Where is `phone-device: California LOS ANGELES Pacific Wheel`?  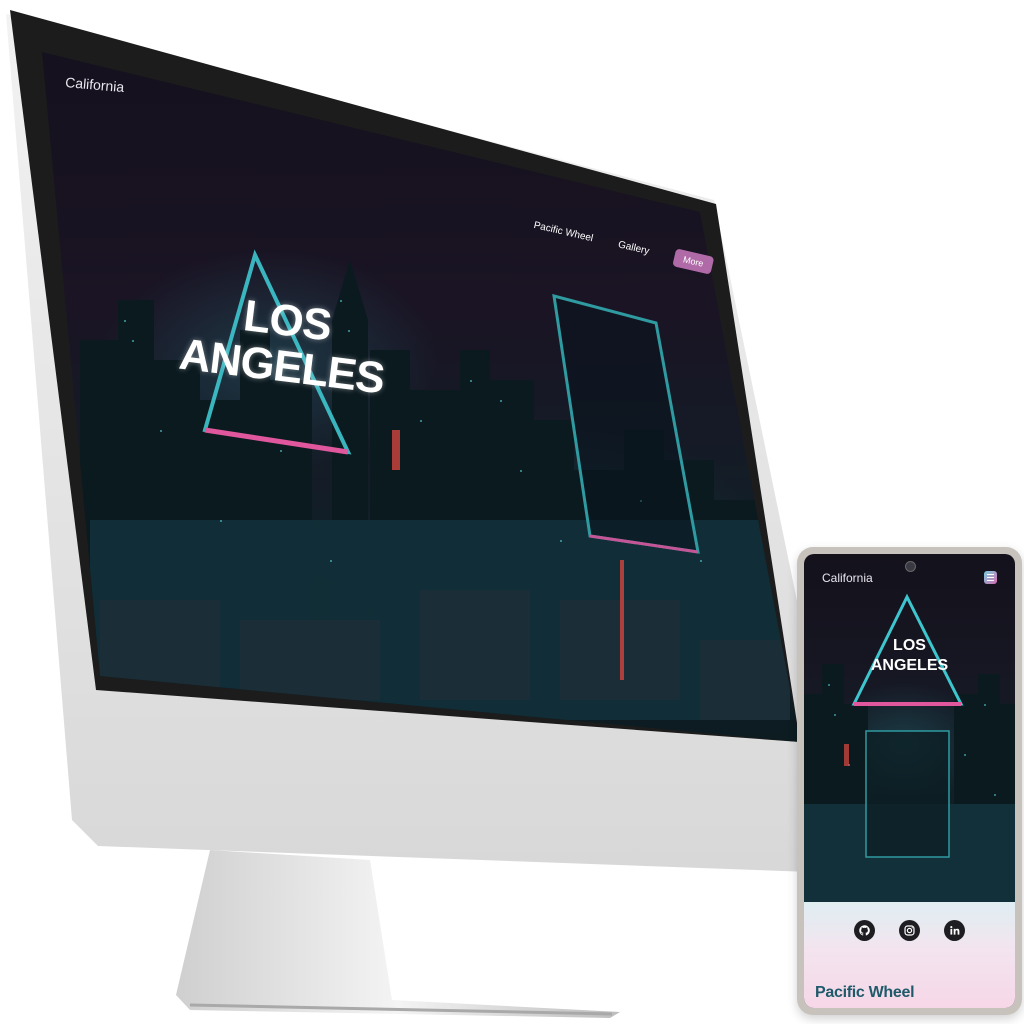
phone-device: California LOS ANGELES Pacific Wheel is located at coordinates (909, 781).